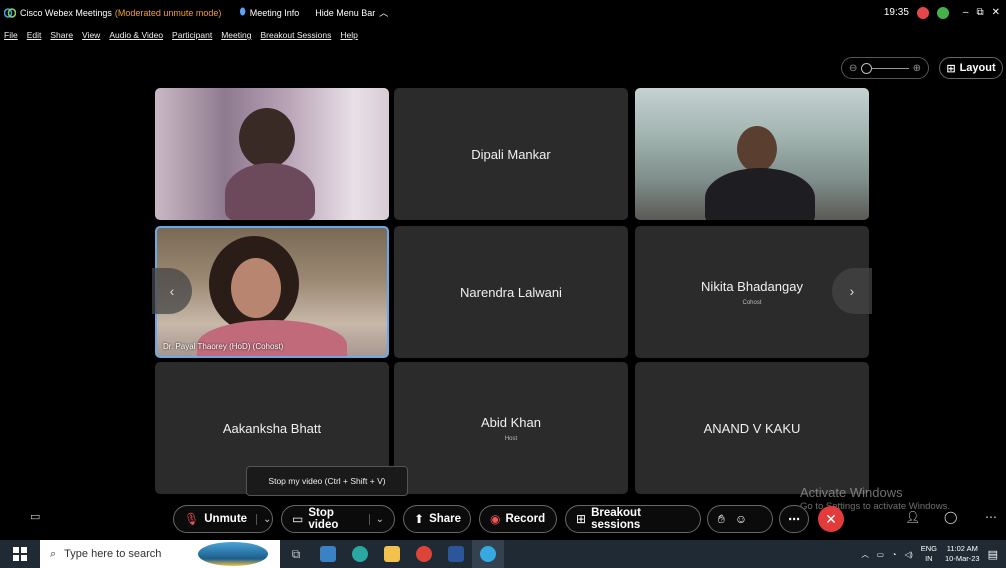 This screenshot has height=568, width=1006. I want to click on participant-tile: ANAND V KAKU, so click(752, 428).